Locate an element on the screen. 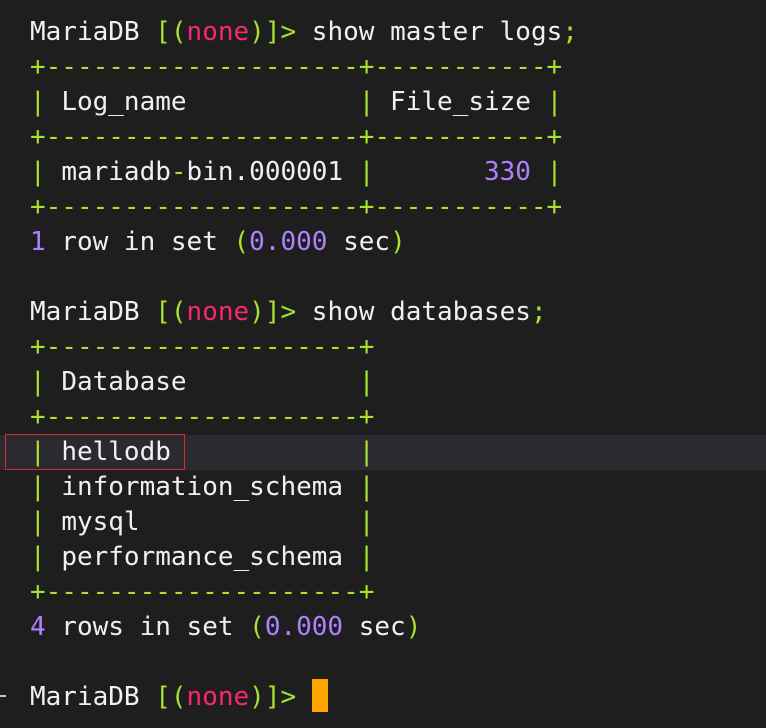 This screenshot has width=766, height=728. table1-row: | mariadb-bin.000001 | 330 | is located at coordinates (296, 172).